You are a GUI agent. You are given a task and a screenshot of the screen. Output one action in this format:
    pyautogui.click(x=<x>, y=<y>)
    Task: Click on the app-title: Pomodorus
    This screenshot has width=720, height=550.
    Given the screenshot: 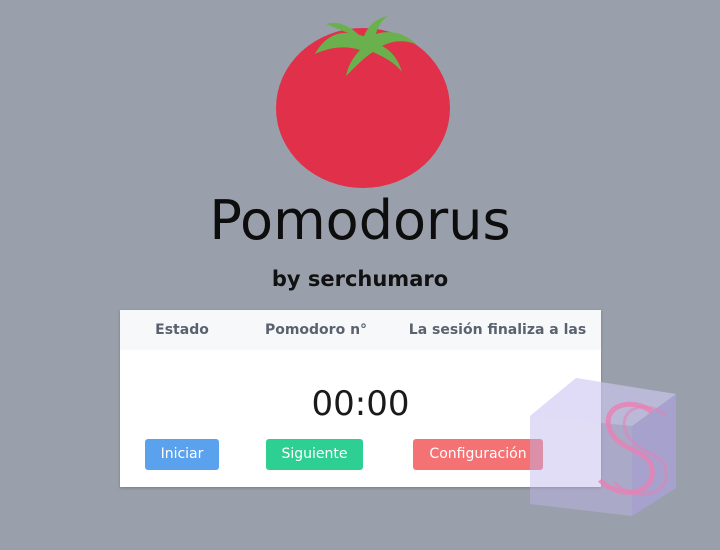 What is the action you would take?
    pyautogui.click(x=360, y=220)
    